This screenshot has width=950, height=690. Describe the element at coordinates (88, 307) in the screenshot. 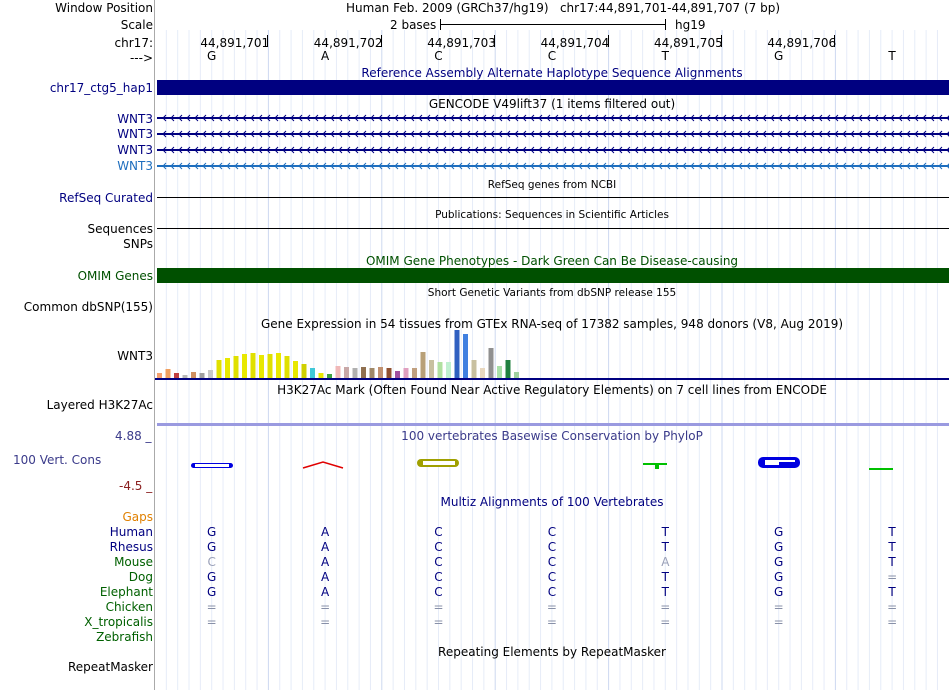

I see `dbsnp-track-label: Common dbSNP(155)` at that location.